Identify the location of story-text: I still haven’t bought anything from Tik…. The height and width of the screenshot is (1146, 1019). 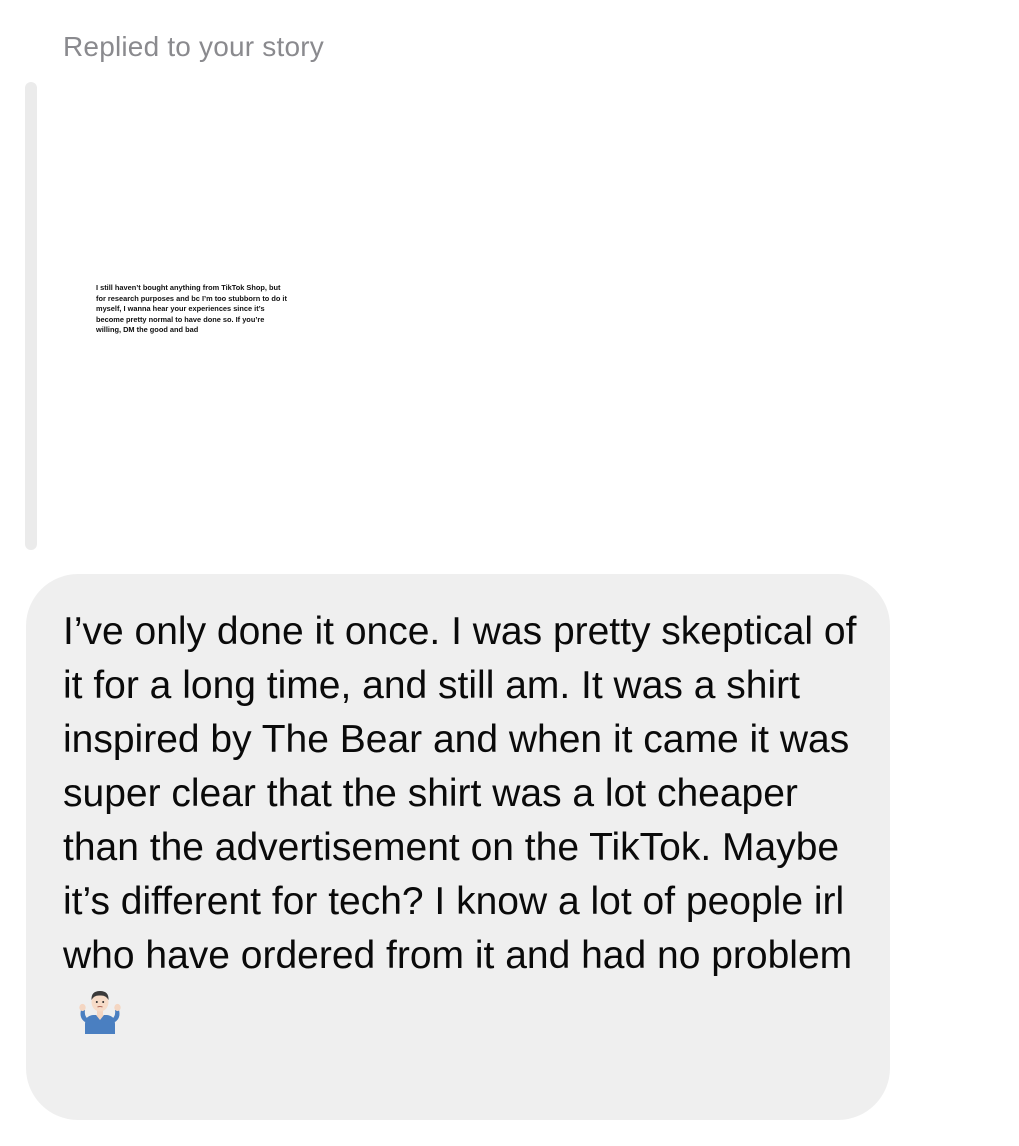
(191, 309).